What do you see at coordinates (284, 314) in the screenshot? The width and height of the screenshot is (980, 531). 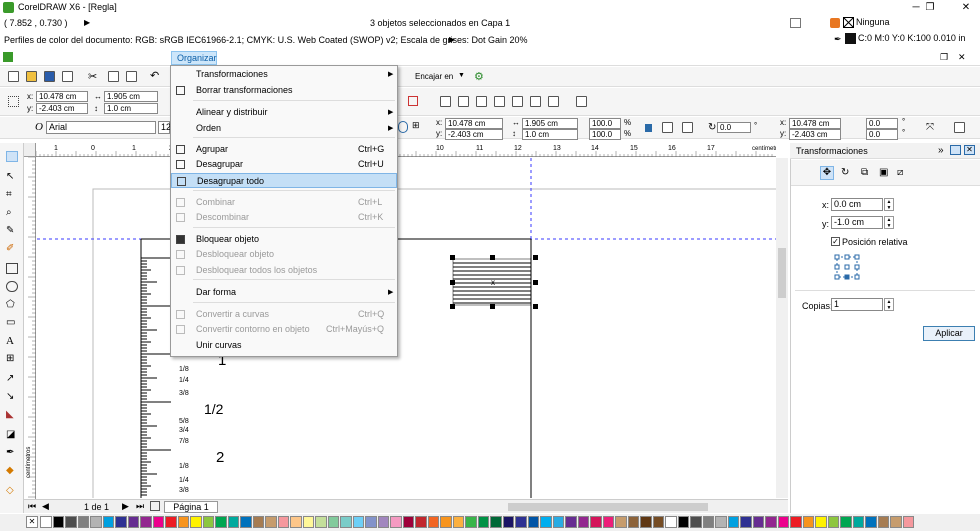 I see `menu-item-convertir-a-curvas: Convertir a curvas Ctrl+Q` at bounding box center [284, 314].